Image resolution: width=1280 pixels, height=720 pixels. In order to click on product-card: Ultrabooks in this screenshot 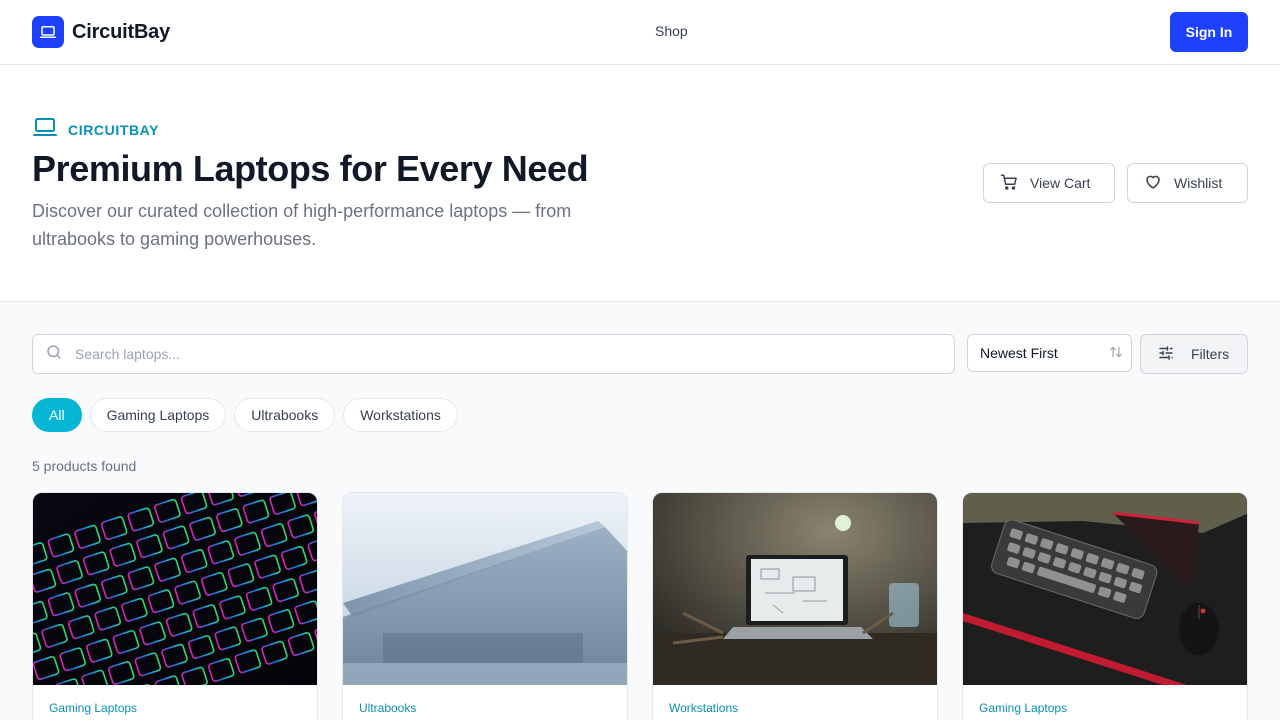, I will do `click(485, 606)`.